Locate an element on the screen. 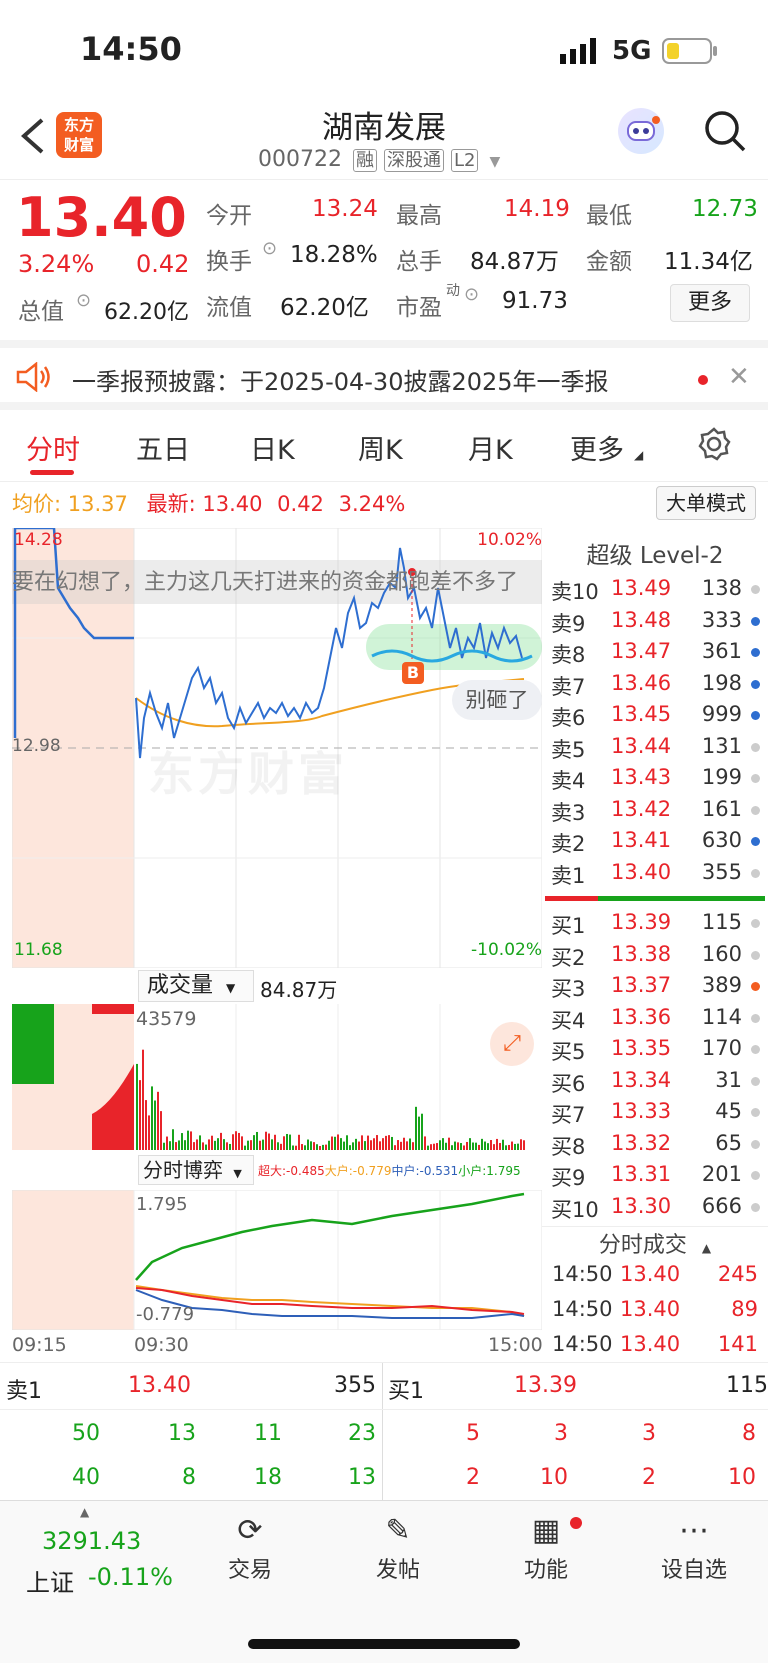 This screenshot has height=1663, width=768. buy-row: 买8 13.32 65 is located at coordinates (656, 1144).